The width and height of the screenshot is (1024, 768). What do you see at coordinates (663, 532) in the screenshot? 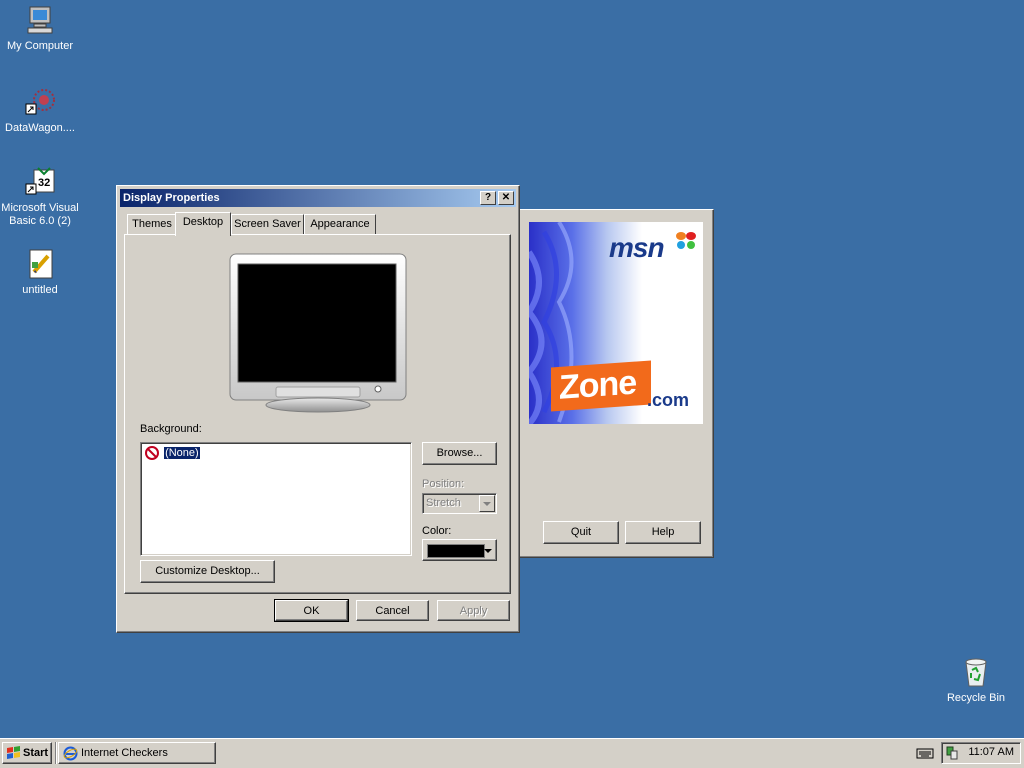
I see `help-button: Help` at bounding box center [663, 532].